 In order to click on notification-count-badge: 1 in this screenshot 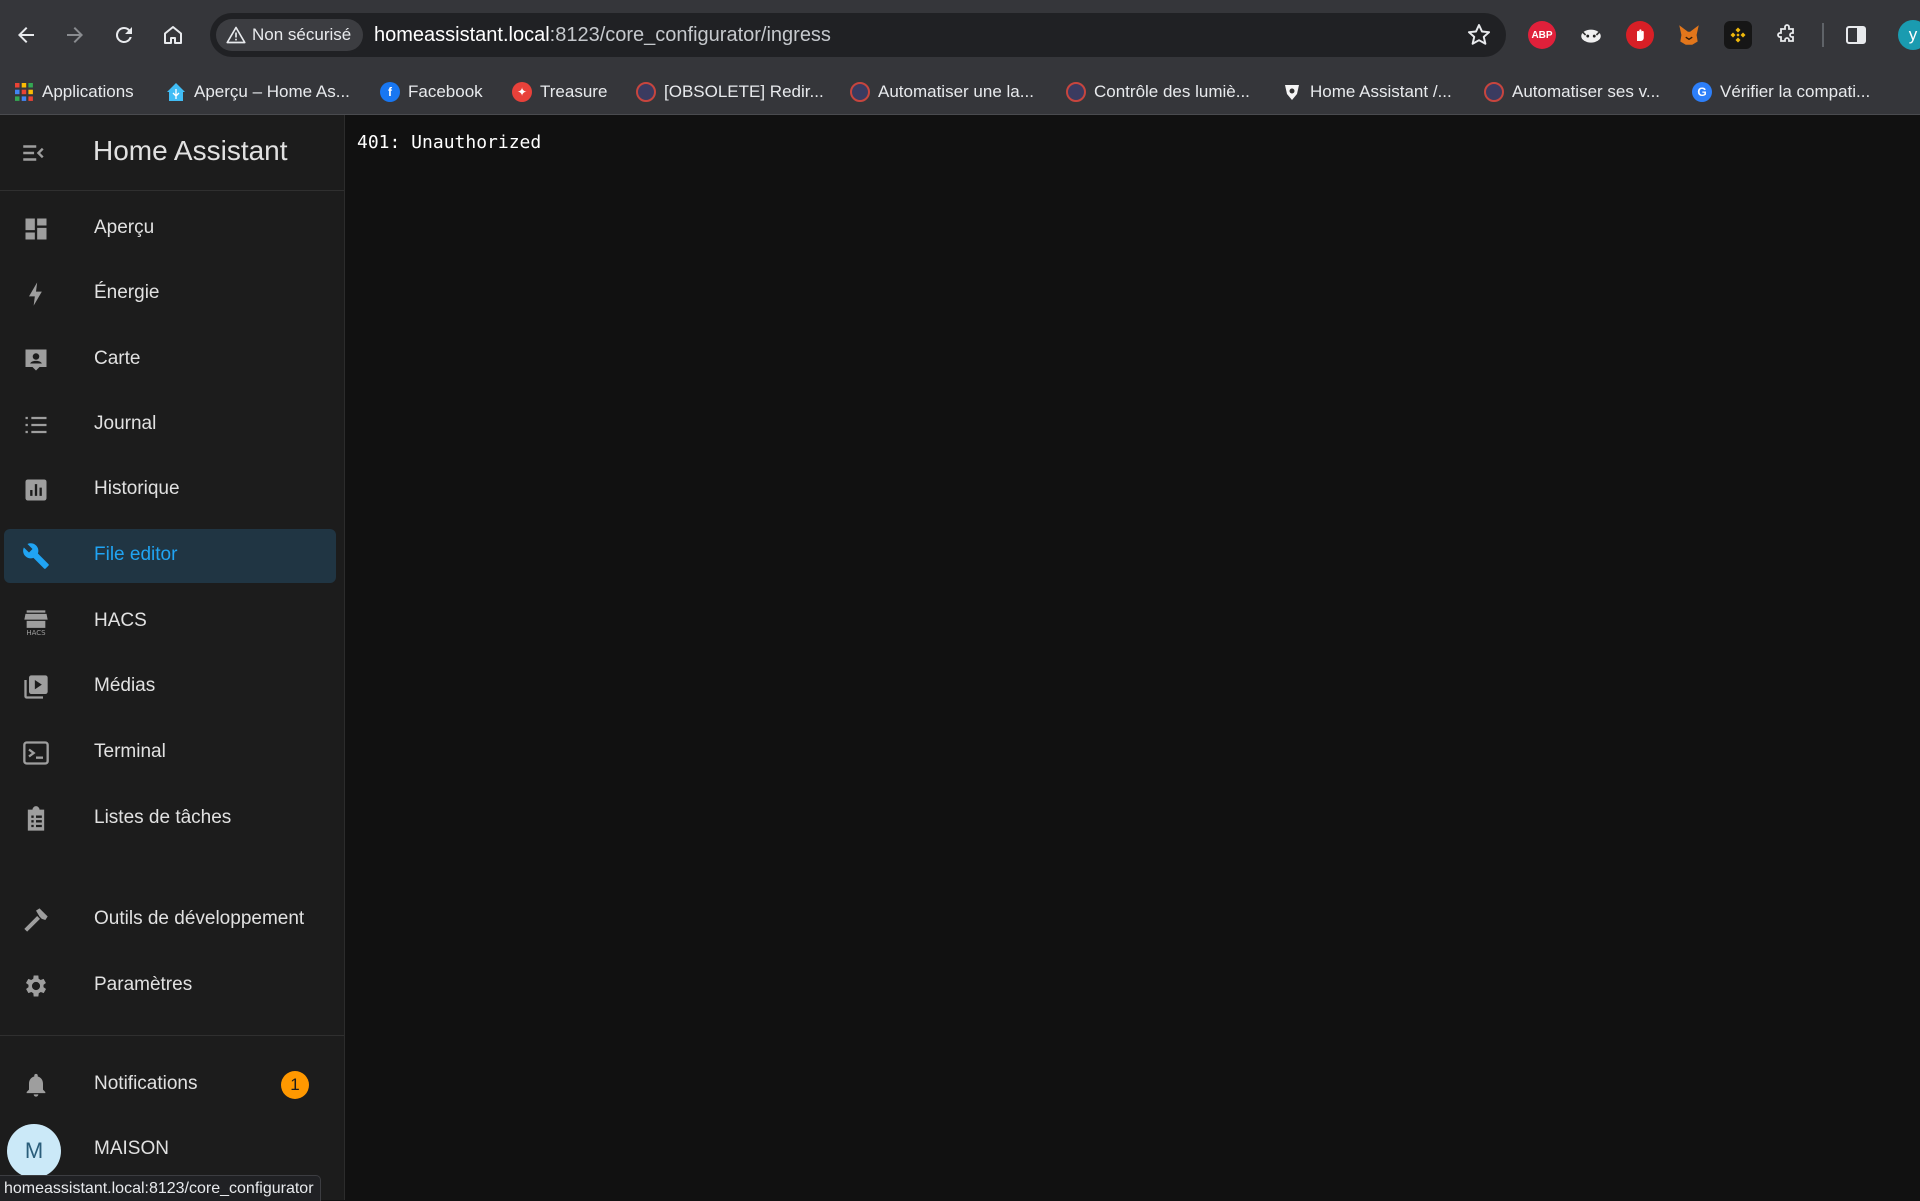, I will do `click(295, 1085)`.